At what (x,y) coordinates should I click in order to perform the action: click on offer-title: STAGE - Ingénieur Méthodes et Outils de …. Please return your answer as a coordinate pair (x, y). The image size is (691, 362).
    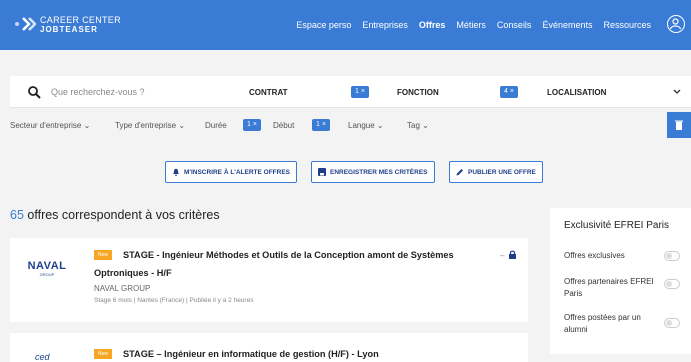
    Looking at the image, I should click on (299, 255).